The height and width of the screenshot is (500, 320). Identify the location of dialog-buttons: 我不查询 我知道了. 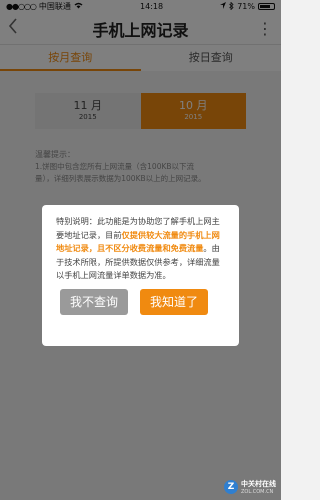
(141, 301).